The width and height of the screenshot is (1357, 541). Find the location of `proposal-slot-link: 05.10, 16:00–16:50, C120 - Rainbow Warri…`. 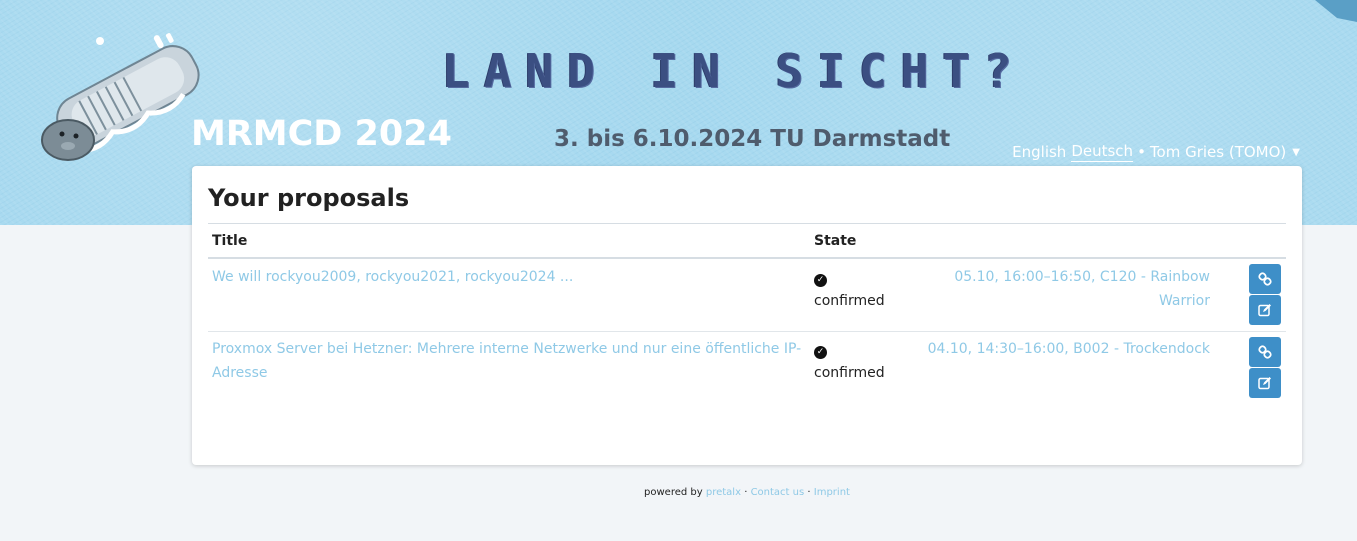

proposal-slot-link: 05.10, 16:00–16:50, C120 - Rainbow Warri… is located at coordinates (1055, 289).